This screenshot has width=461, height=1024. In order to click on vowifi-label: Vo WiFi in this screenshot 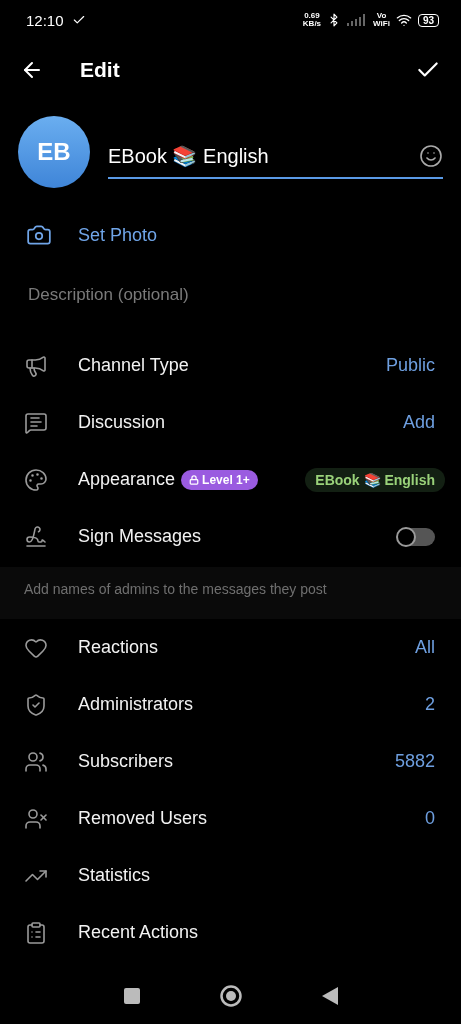, I will do `click(381, 20)`.